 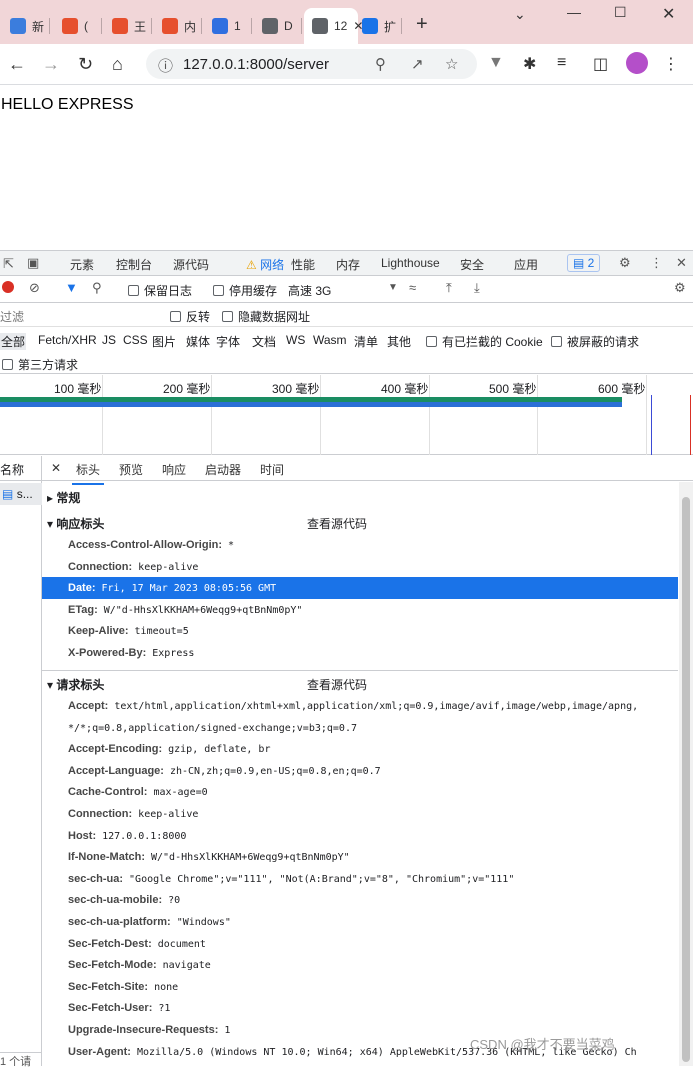 What do you see at coordinates (264, 341) in the screenshot?
I see `type-filter-7: 文档` at bounding box center [264, 341].